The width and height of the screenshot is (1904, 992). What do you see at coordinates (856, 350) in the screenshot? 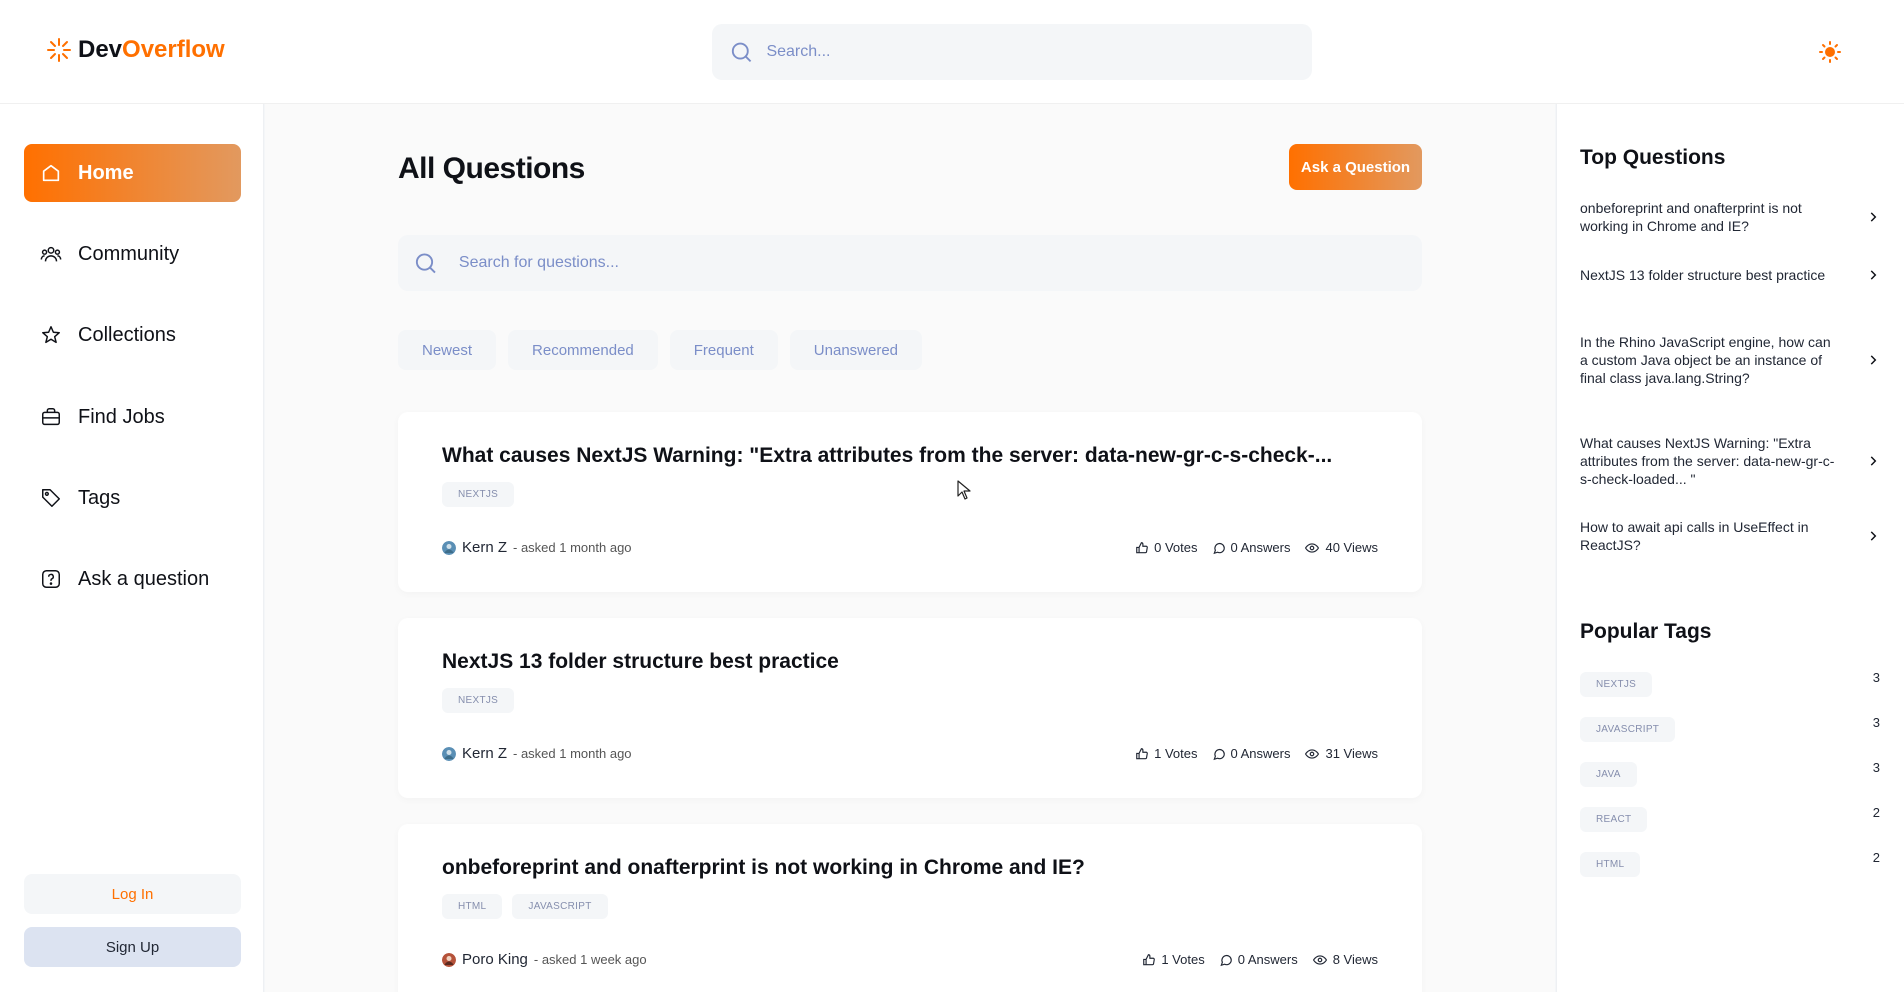
I see `filter-unanswered: Unanswered` at bounding box center [856, 350].